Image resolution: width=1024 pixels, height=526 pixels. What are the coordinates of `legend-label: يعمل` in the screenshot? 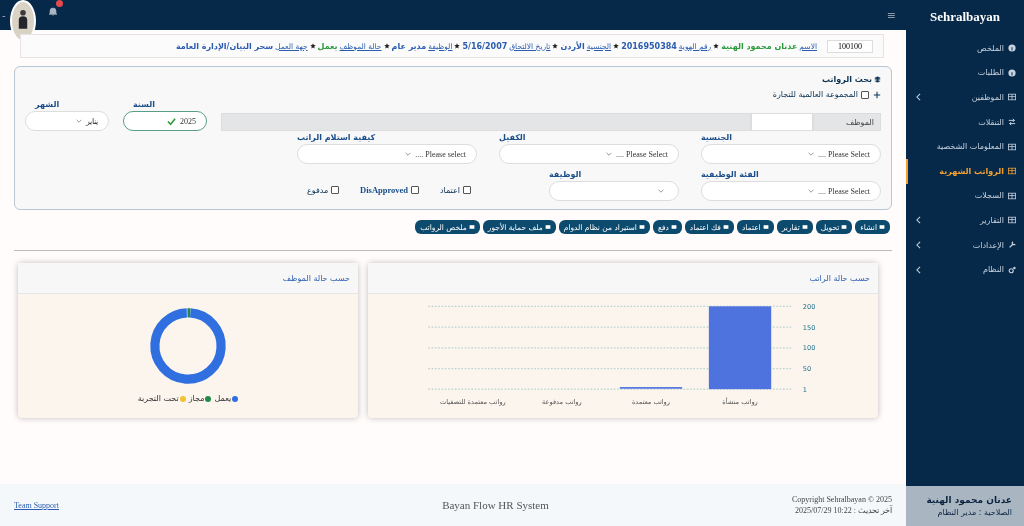 It's located at (223, 398).